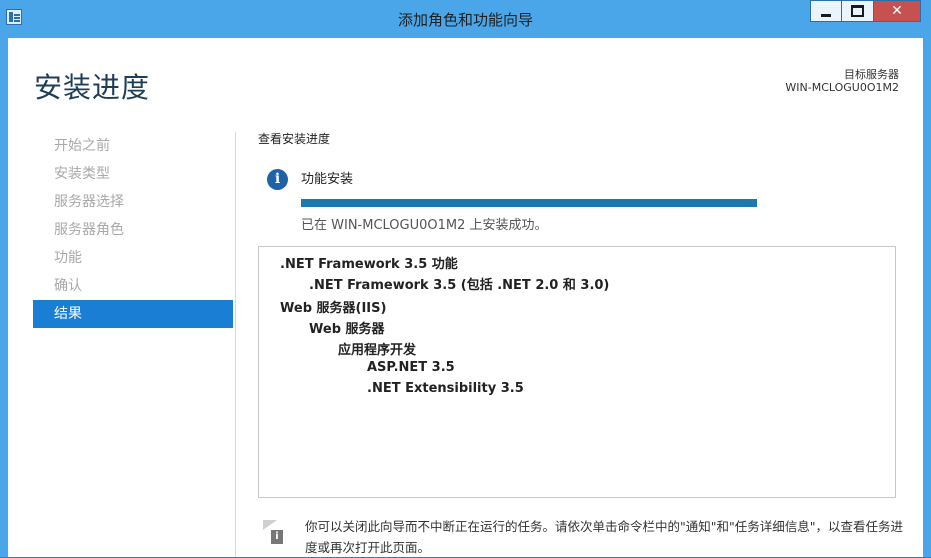  Describe the element at coordinates (459, 285) in the screenshot. I see `list-item: .NET Framework 3.5 (包括 .NET 2.0 和 3.0)` at that location.